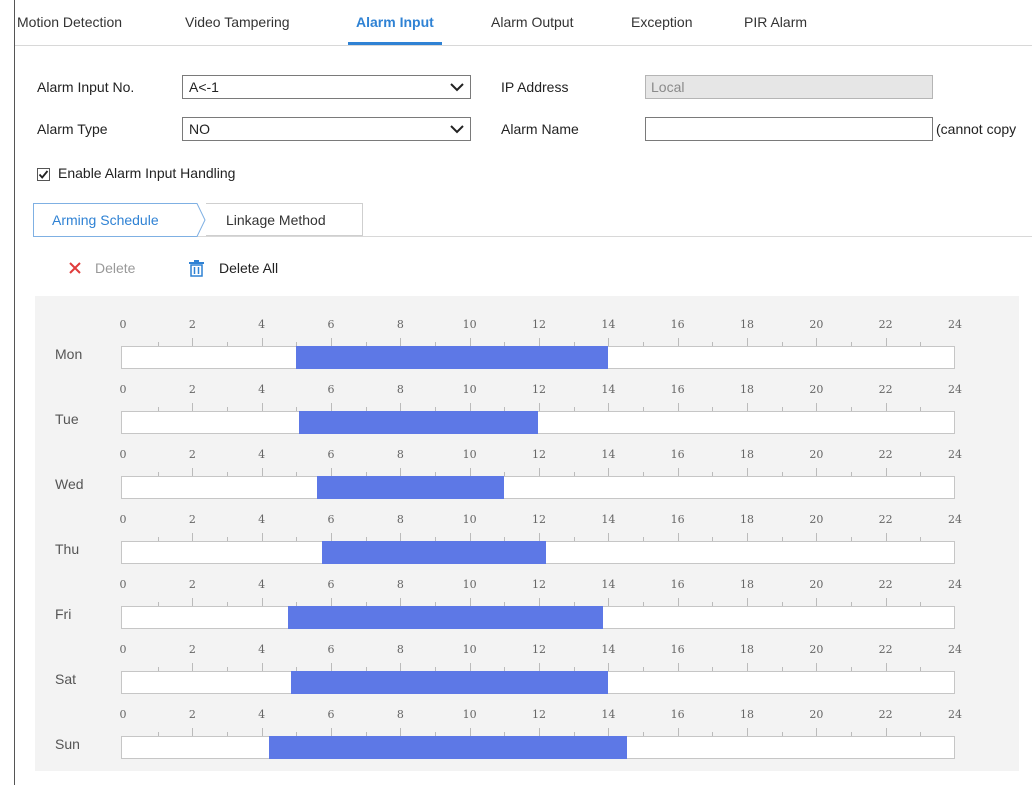  I want to click on tab-alarm-input: Alarm Input, so click(395, 22).